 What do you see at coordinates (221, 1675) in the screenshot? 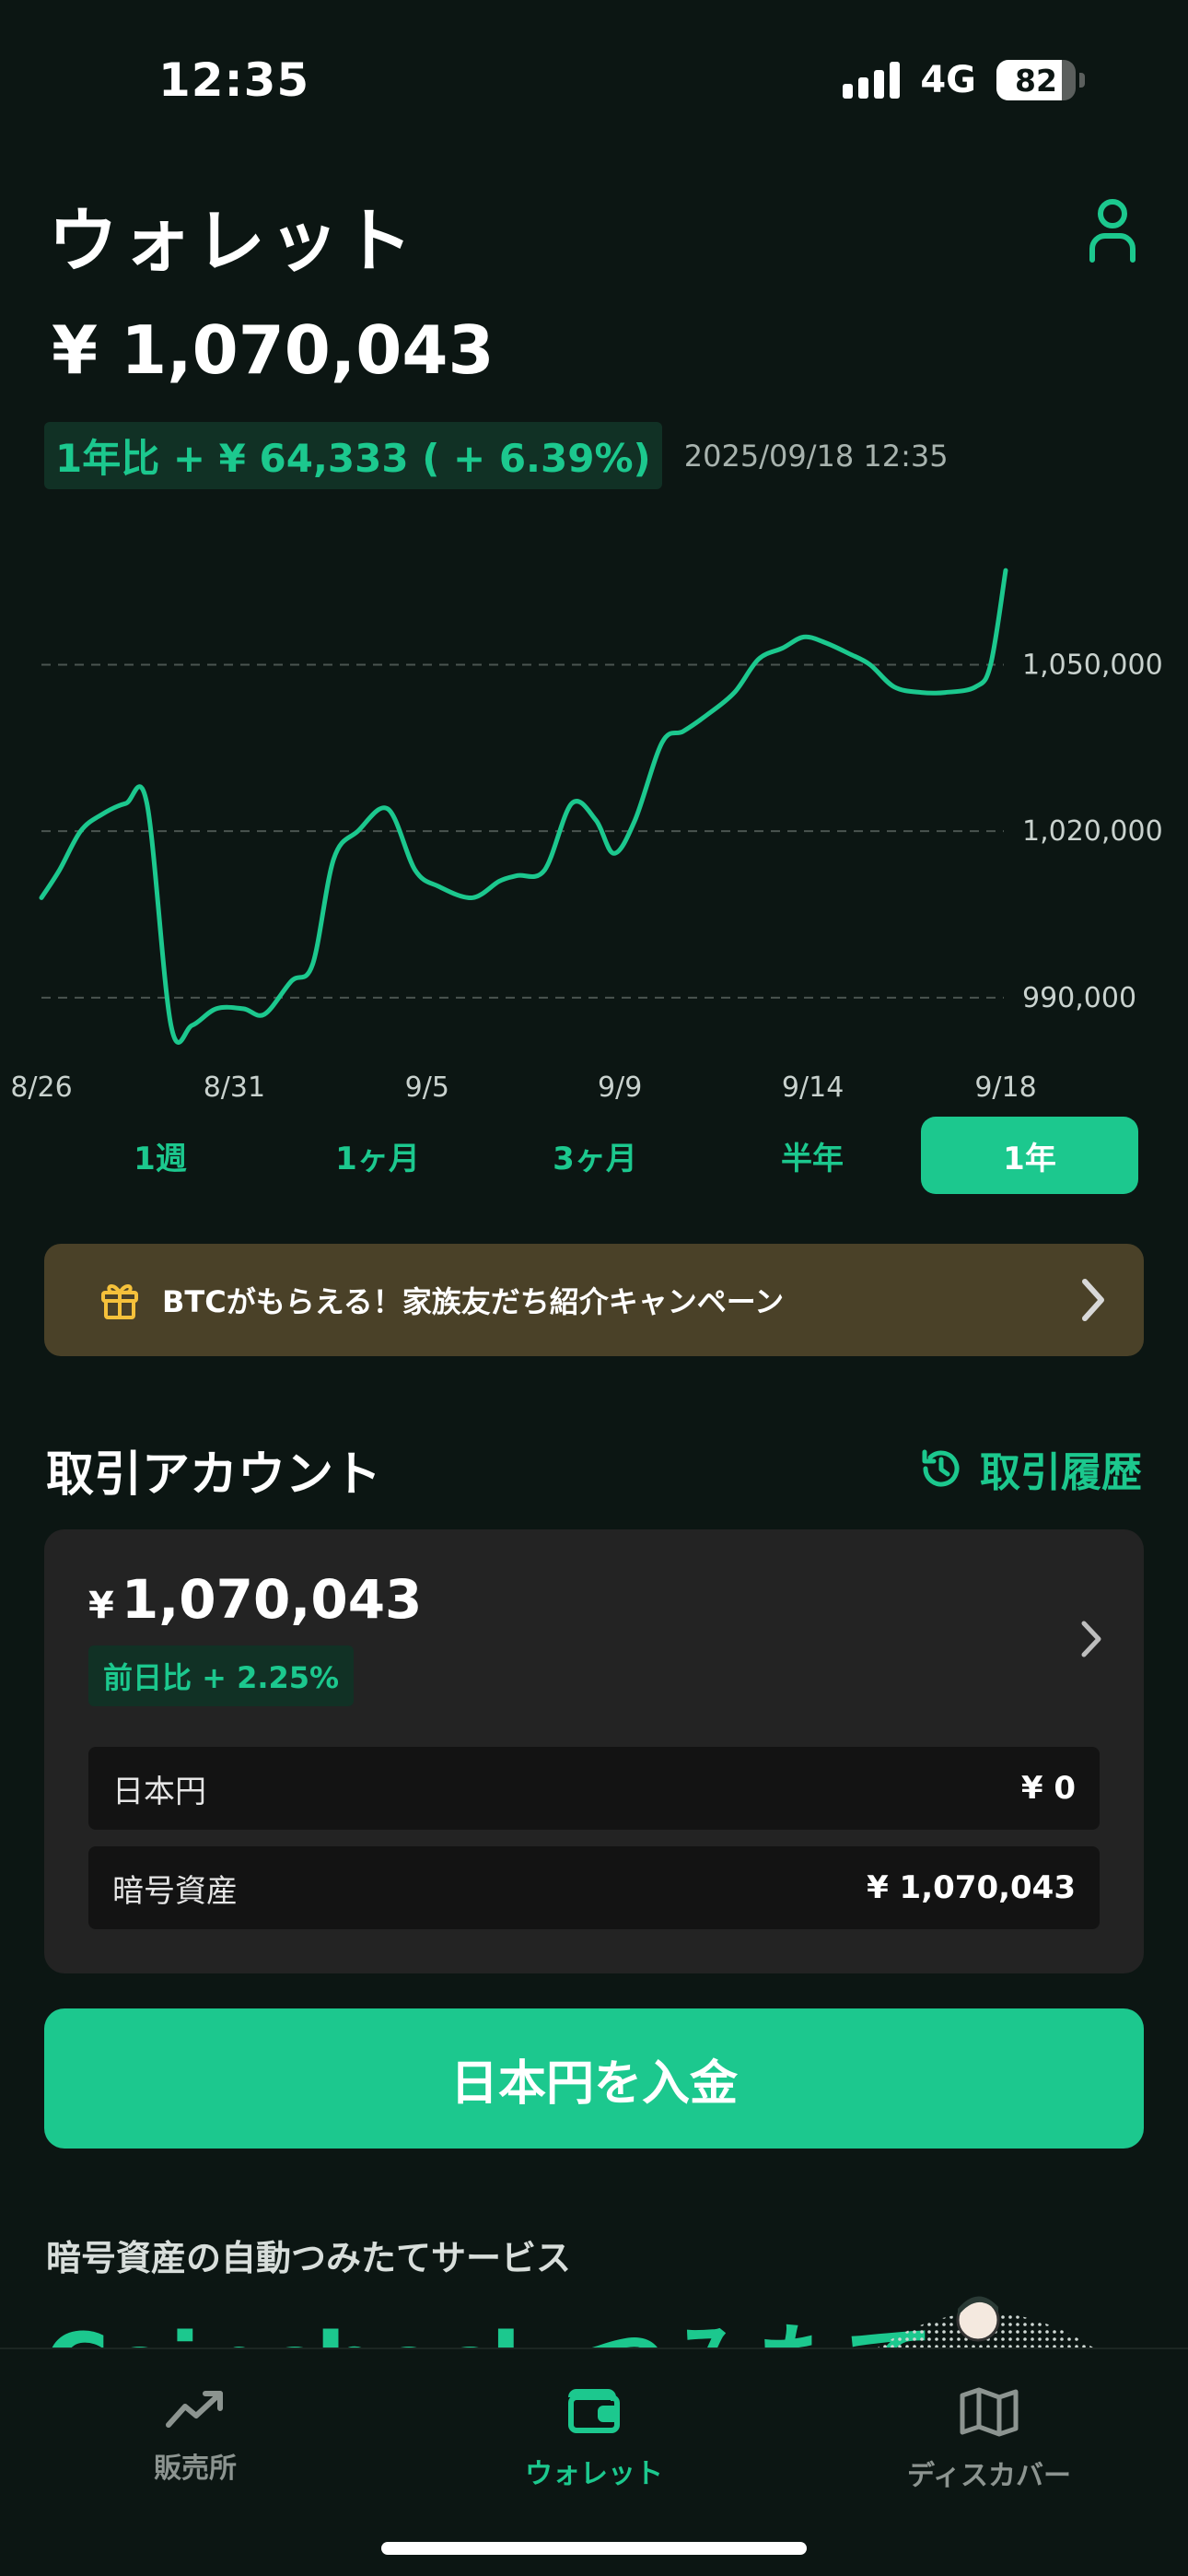
I see `day-change-badge: 前日比 + 2.25%` at bounding box center [221, 1675].